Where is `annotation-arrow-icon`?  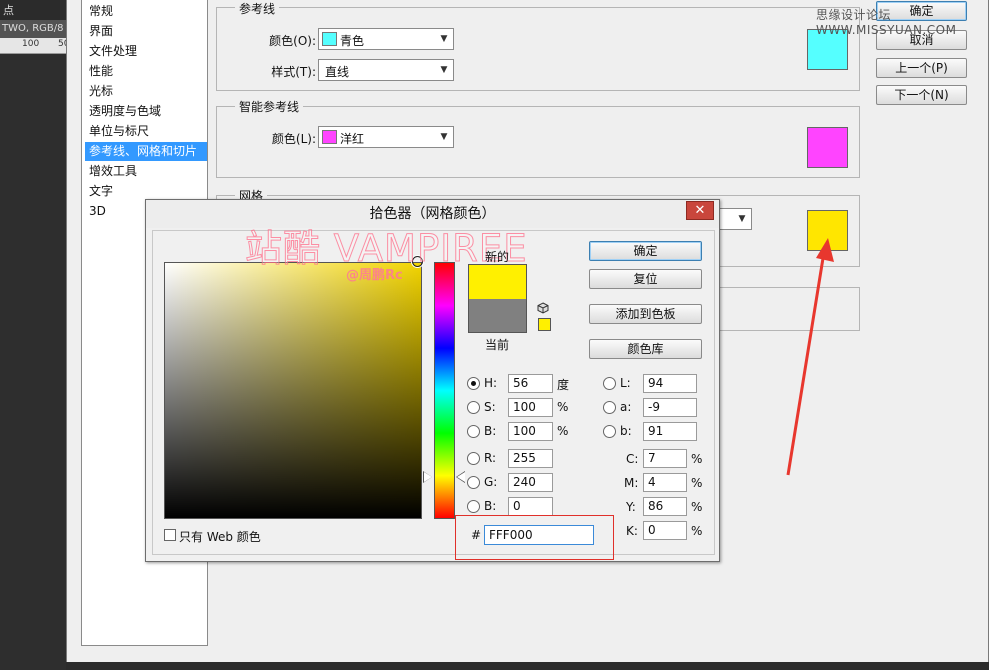 annotation-arrow-icon is located at coordinates (810, 357).